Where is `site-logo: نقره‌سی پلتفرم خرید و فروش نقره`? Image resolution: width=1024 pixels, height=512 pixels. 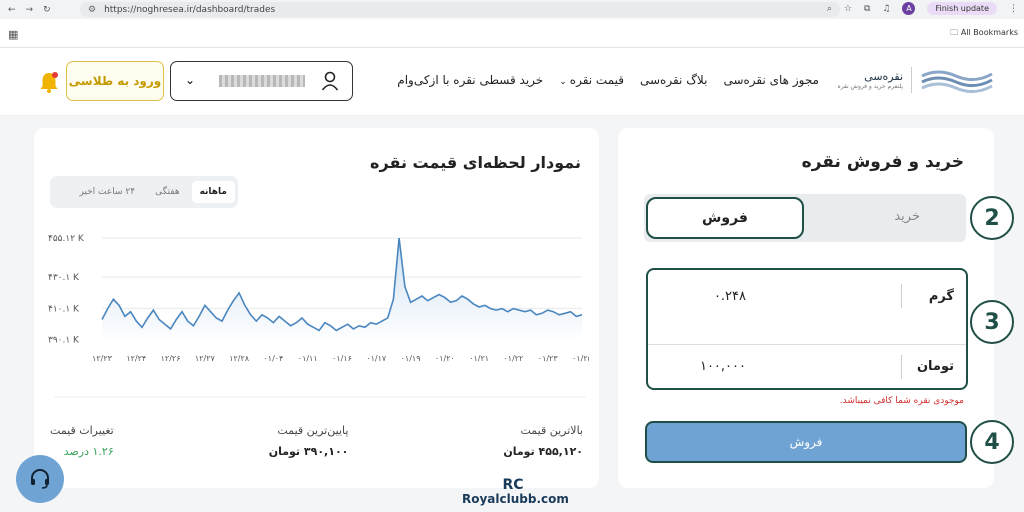
site-logo: نقره‌سی پلتفرم خرید و فروش نقره is located at coordinates (916, 80).